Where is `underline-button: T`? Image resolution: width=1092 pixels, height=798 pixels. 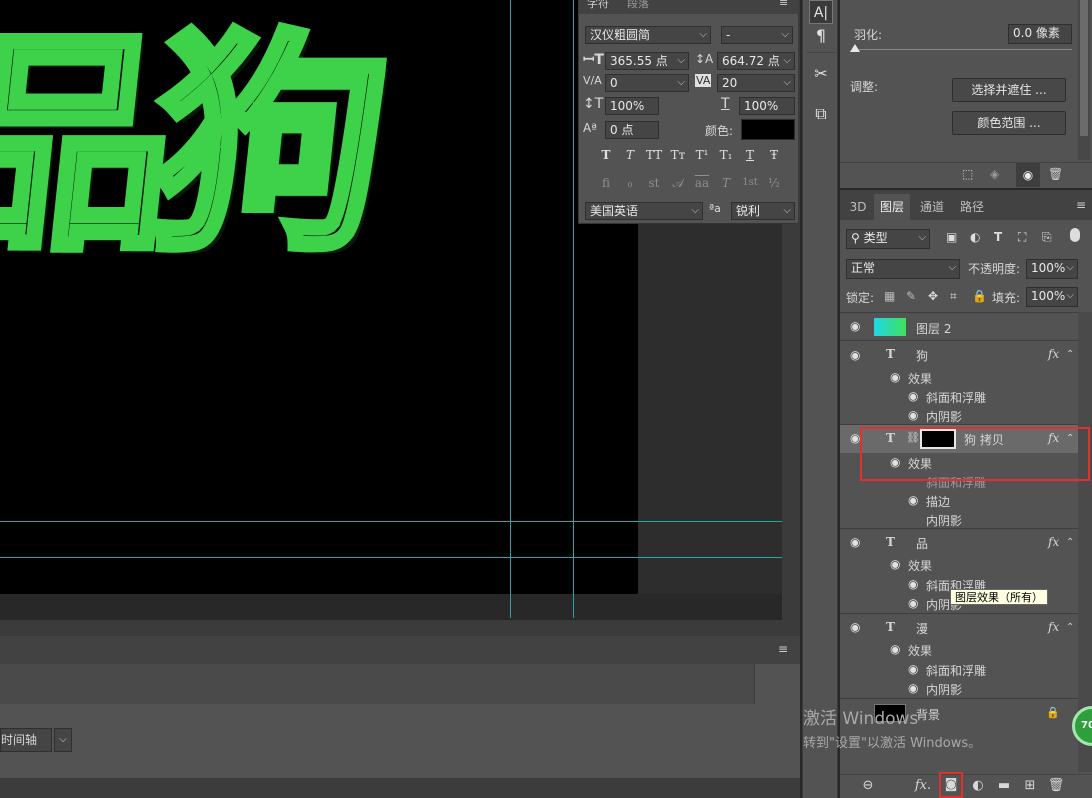 underline-button: T is located at coordinates (750, 155).